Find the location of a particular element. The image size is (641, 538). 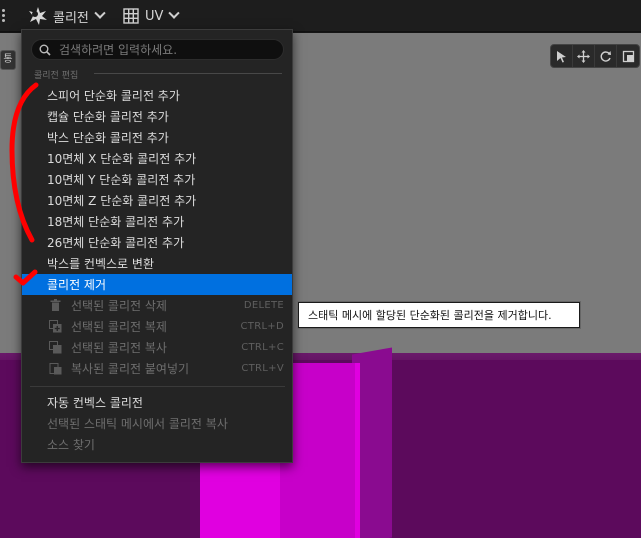

move-arrows-icon is located at coordinates (583, 56).